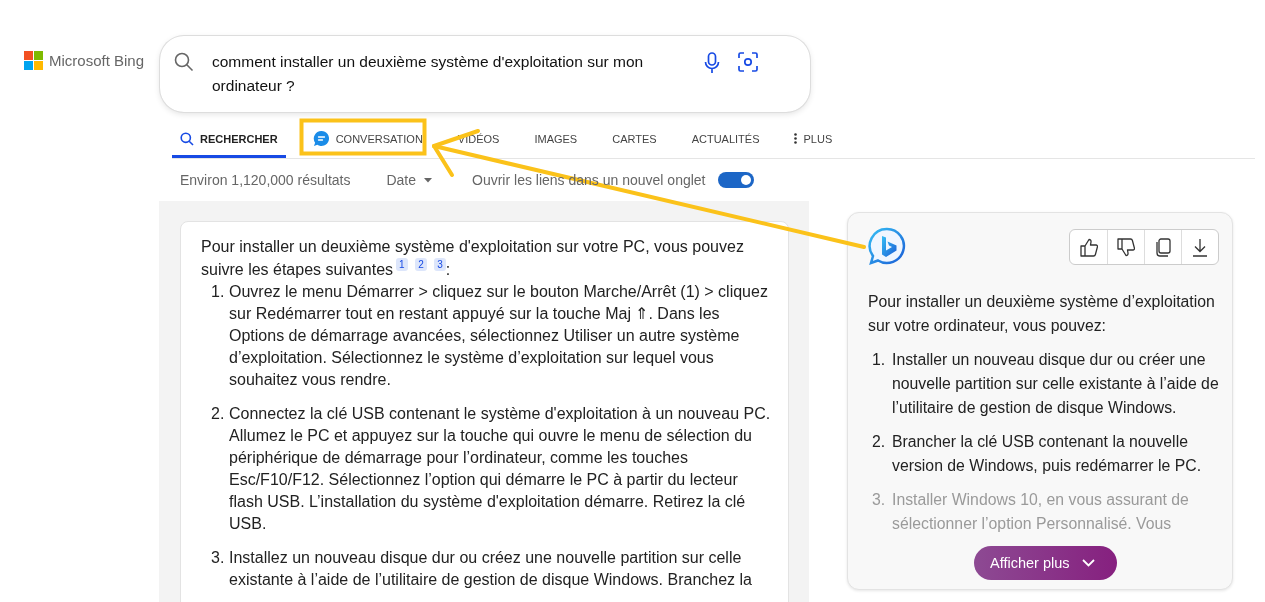  I want to click on date-filter: Date, so click(409, 180).